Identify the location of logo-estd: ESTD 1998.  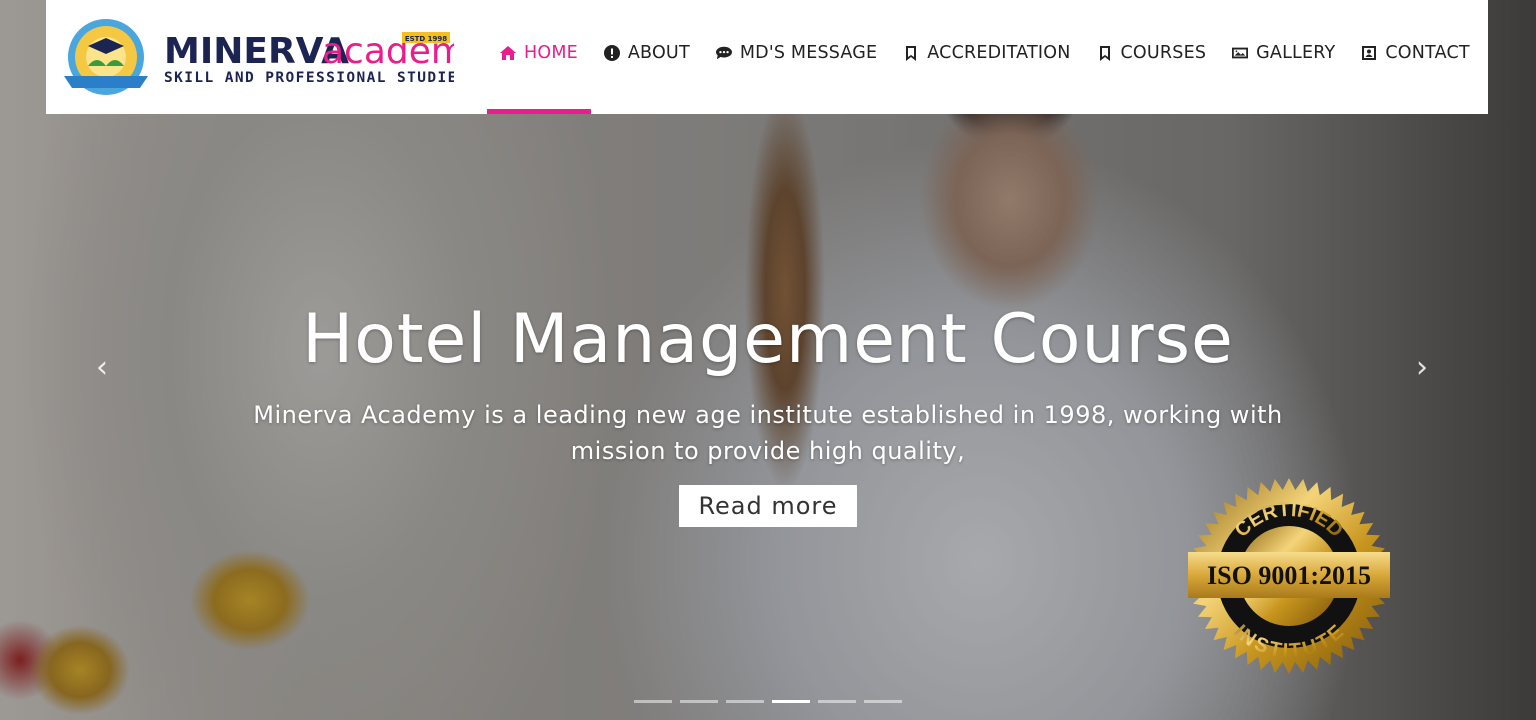
(426, 39).